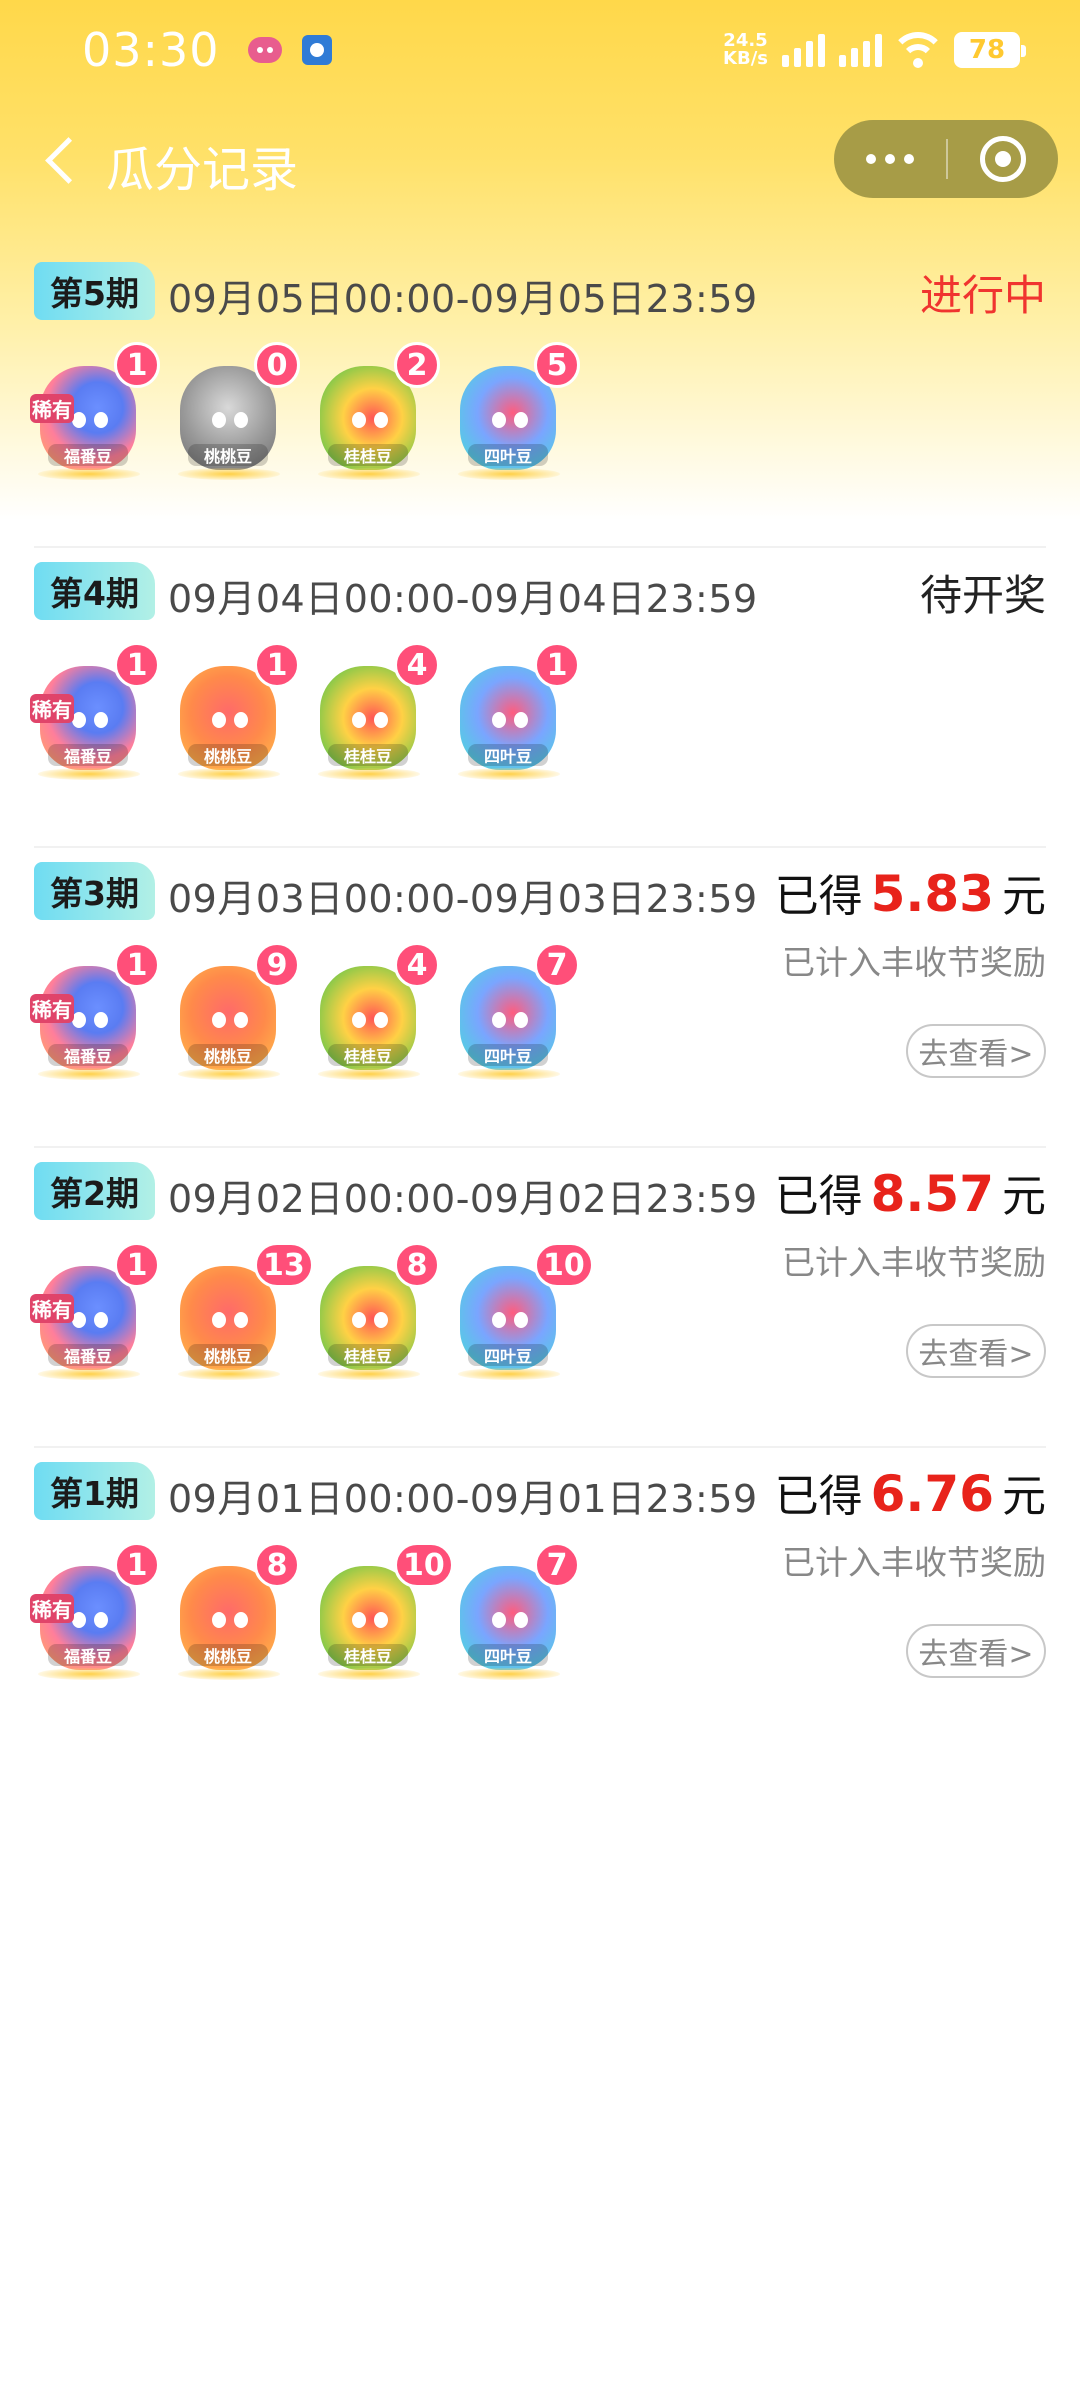 The width and height of the screenshot is (1080, 2400). What do you see at coordinates (277, 965) in the screenshot?
I see `bean-count-badge: 9` at bounding box center [277, 965].